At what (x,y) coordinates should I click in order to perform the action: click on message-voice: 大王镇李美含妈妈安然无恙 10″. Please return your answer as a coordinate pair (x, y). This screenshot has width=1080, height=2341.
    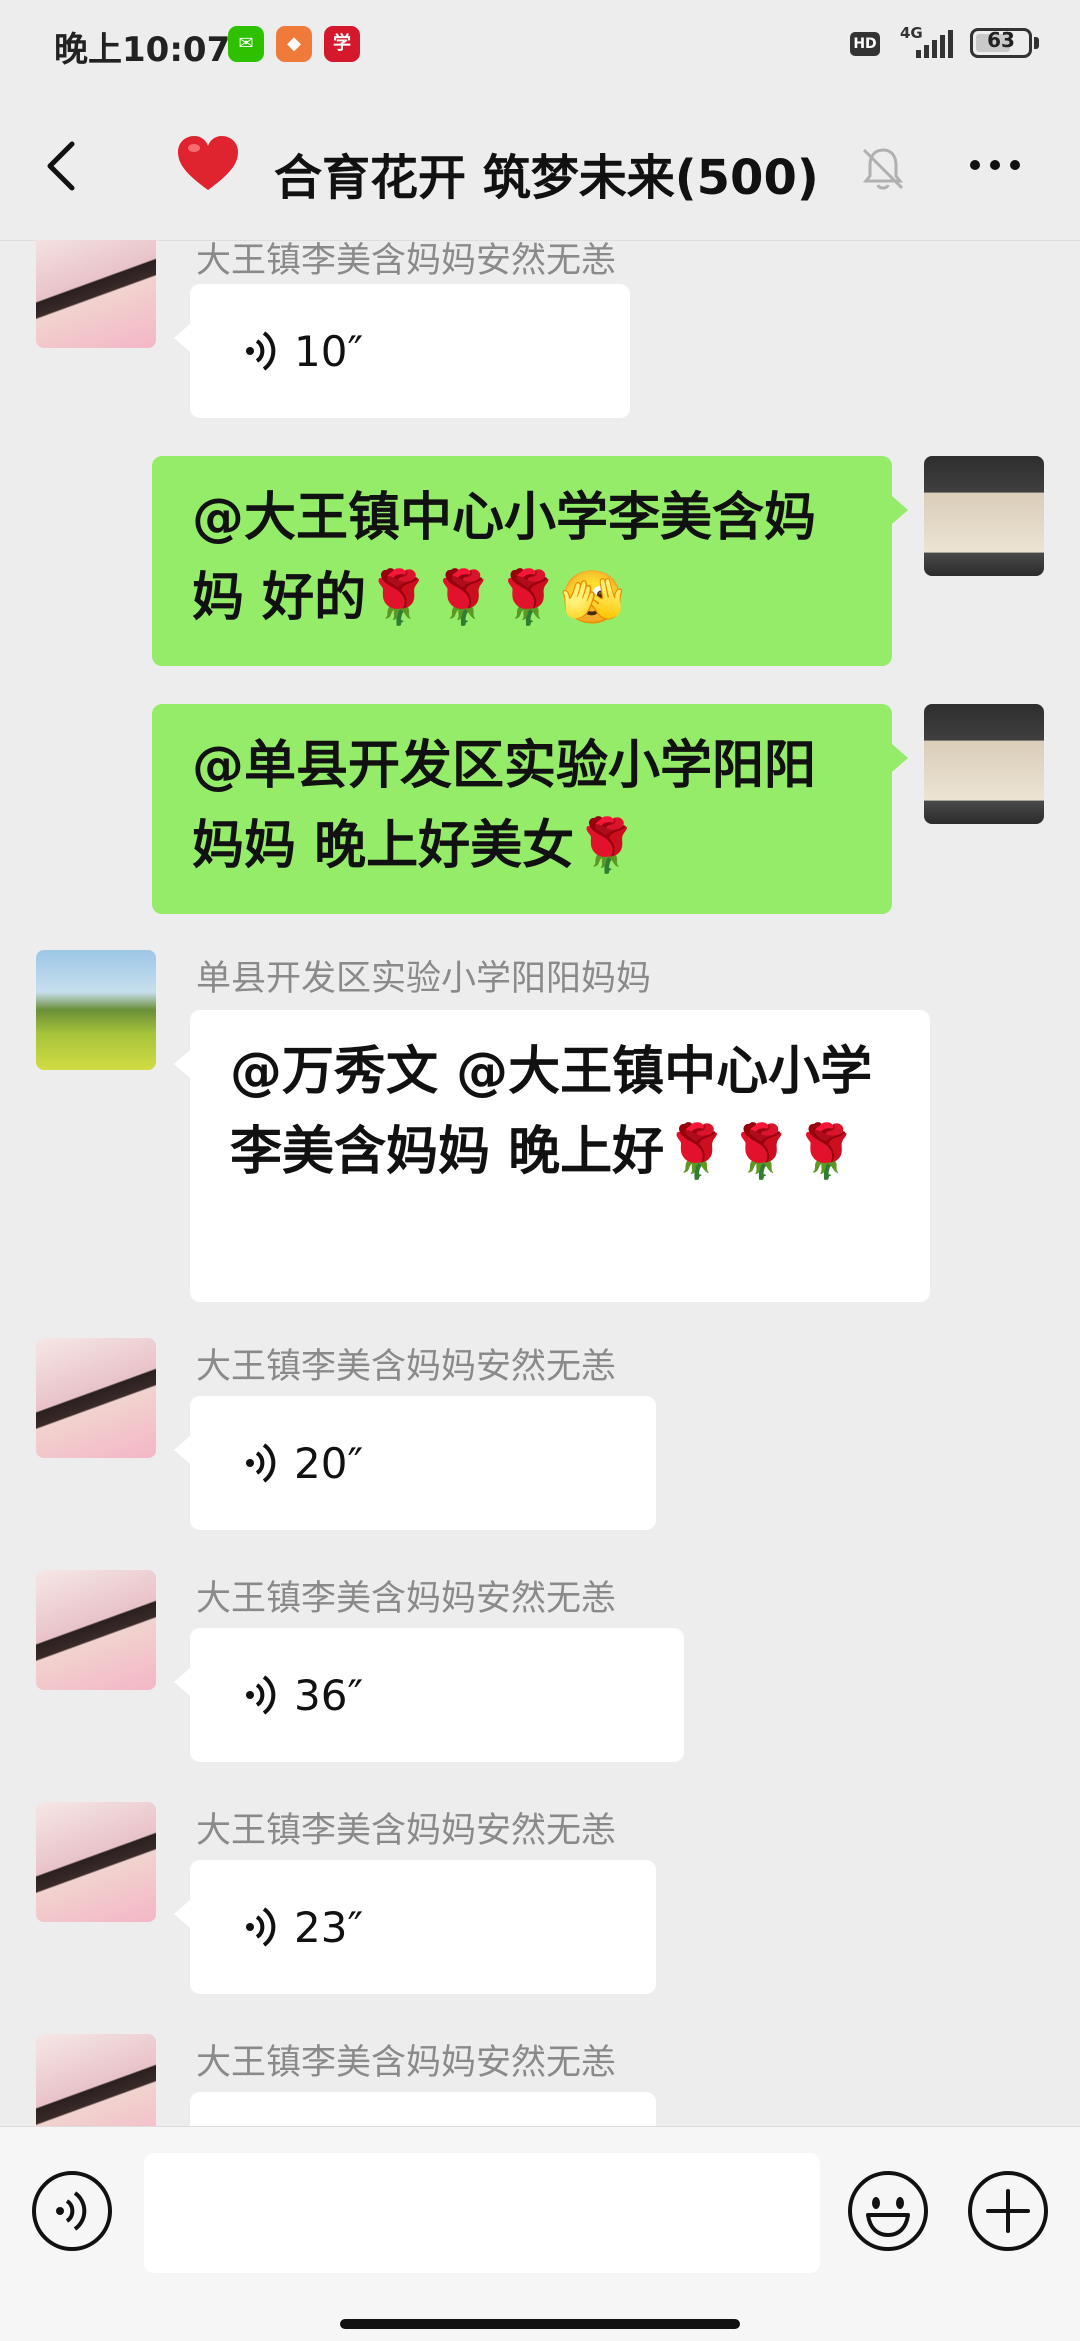
    Looking at the image, I should click on (540, 335).